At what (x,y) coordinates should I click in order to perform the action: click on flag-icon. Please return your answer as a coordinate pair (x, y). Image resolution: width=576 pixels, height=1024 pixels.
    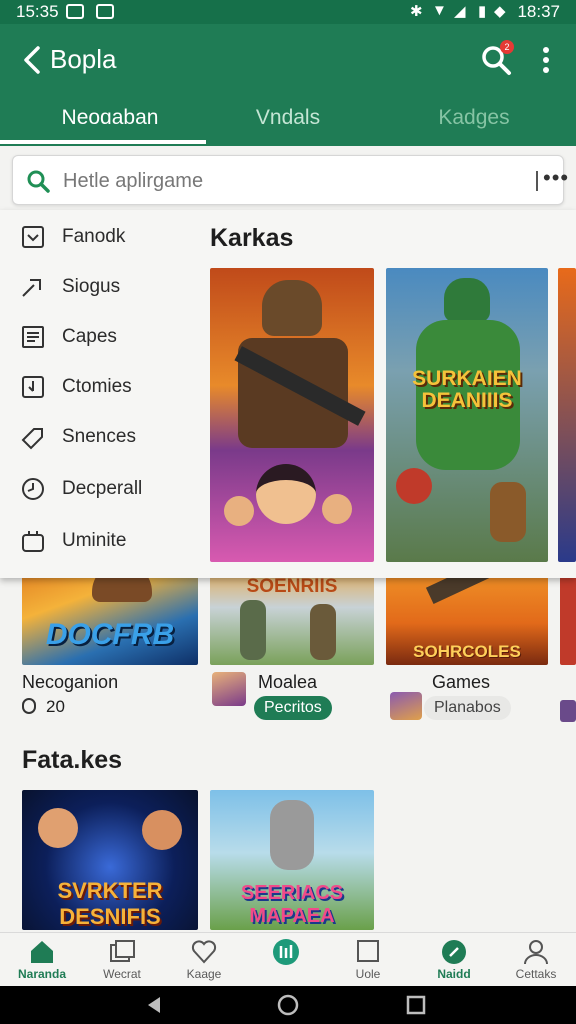
    Looking at the image, I should click on (105, 11).